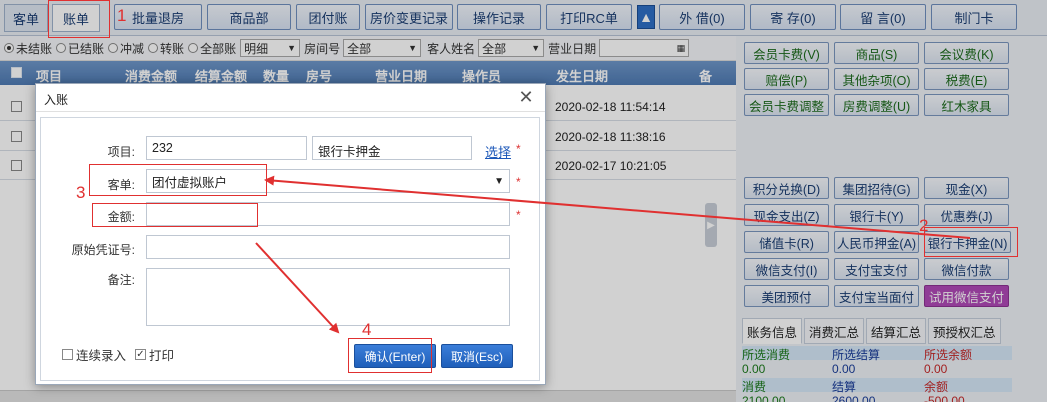  I want to click on arrow-to-confirm, so click(297, 288).